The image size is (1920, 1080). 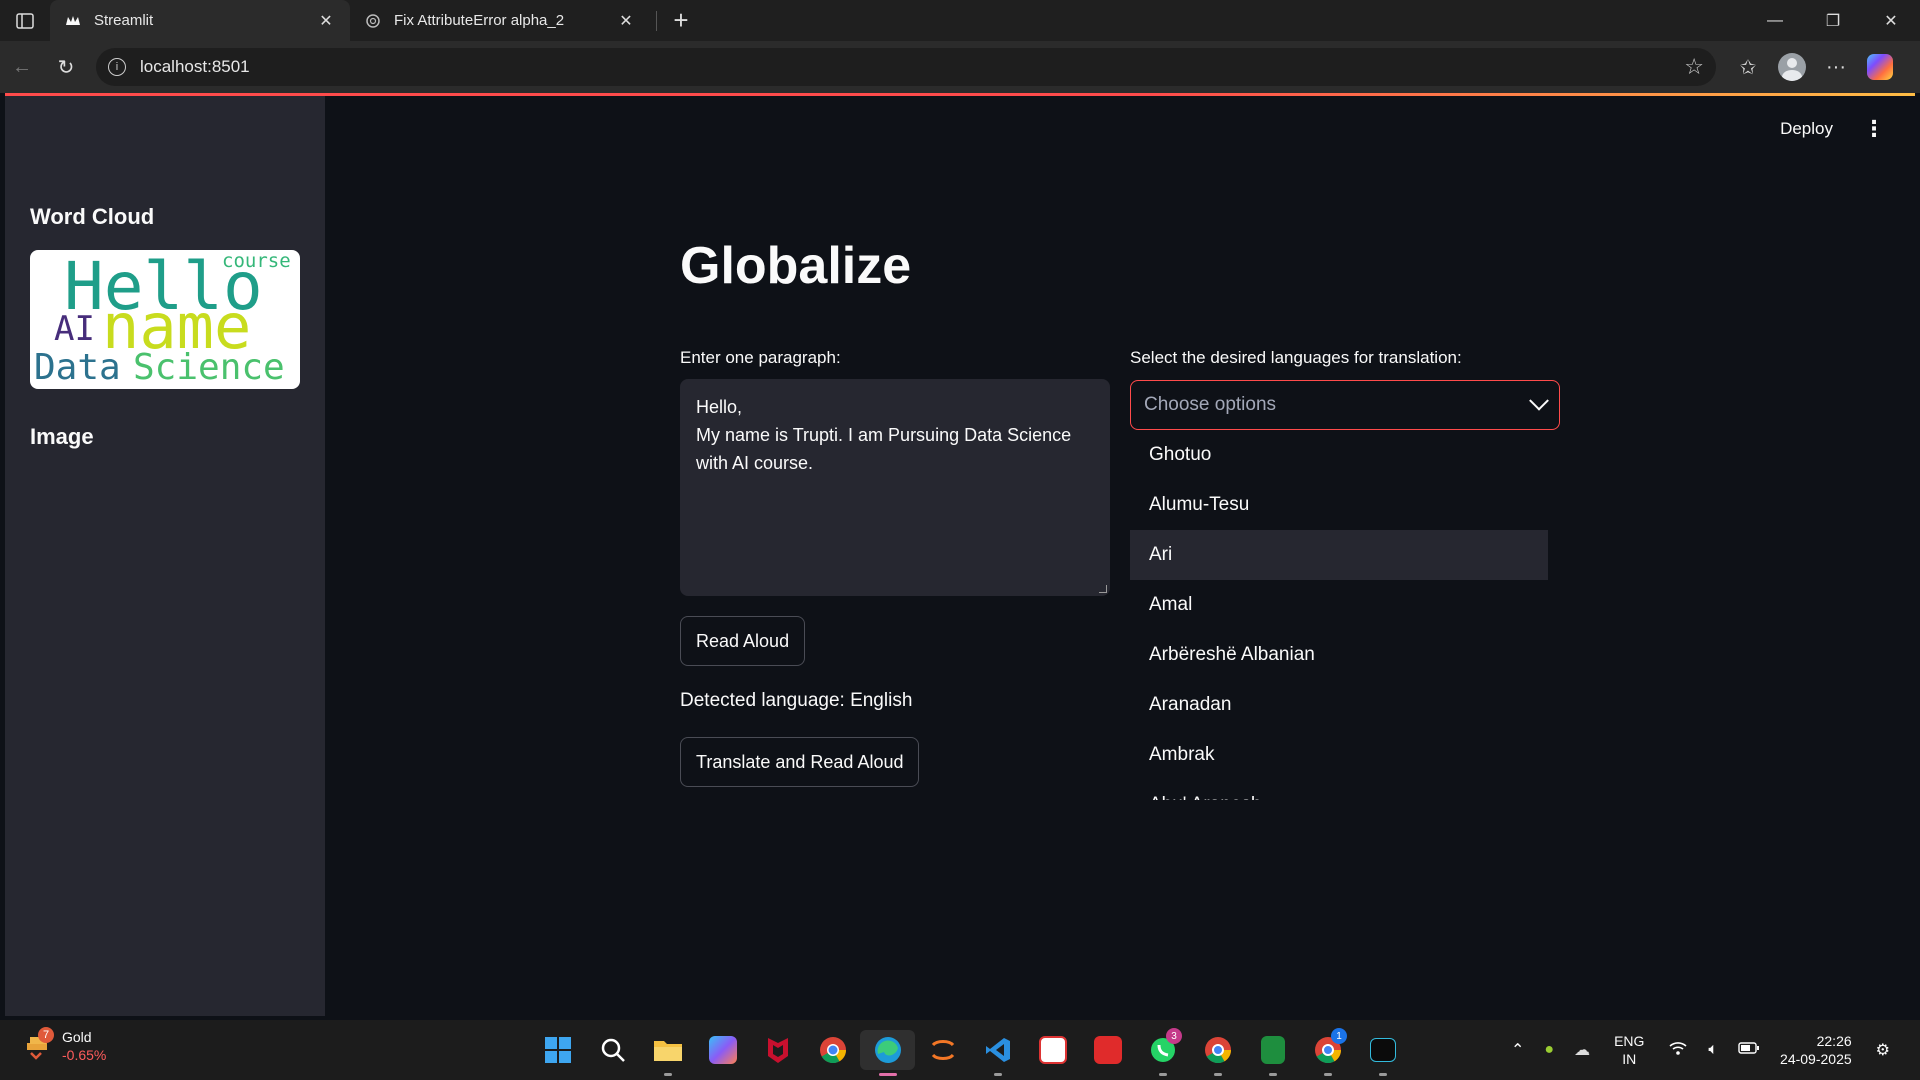 I want to click on search-icon, so click(x=612, y=1050).